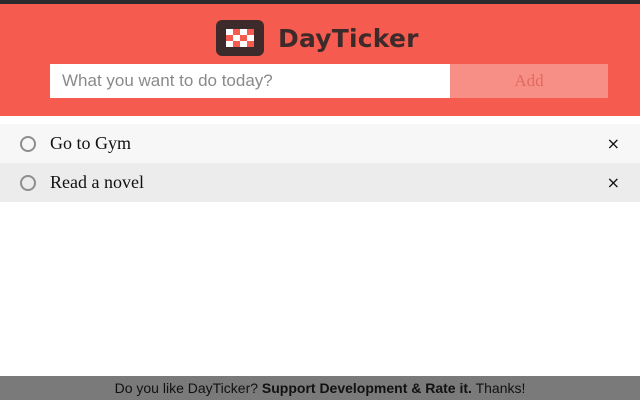  Describe the element at coordinates (529, 81) in the screenshot. I see `add-task-button: Add` at that location.